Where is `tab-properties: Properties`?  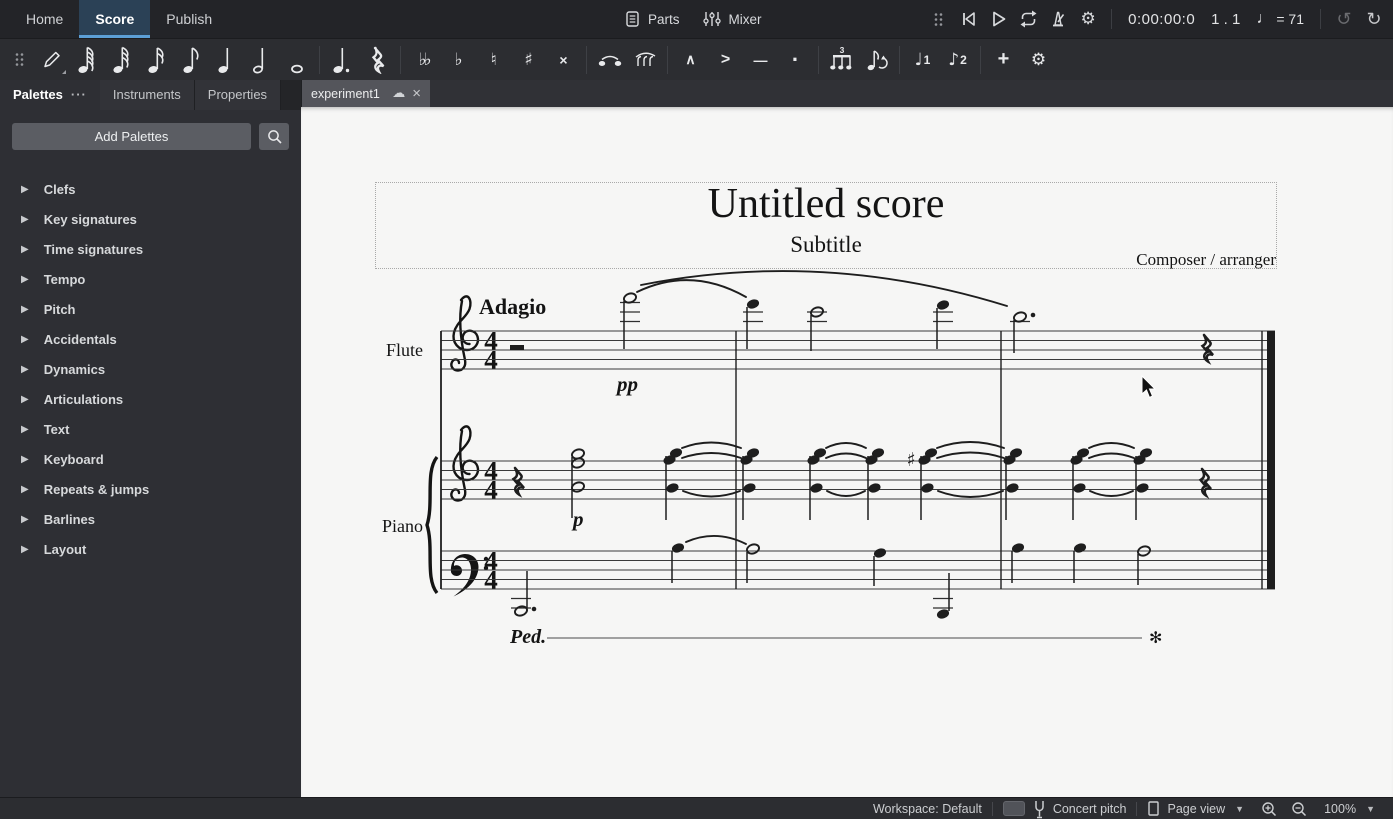 tab-properties: Properties is located at coordinates (238, 95).